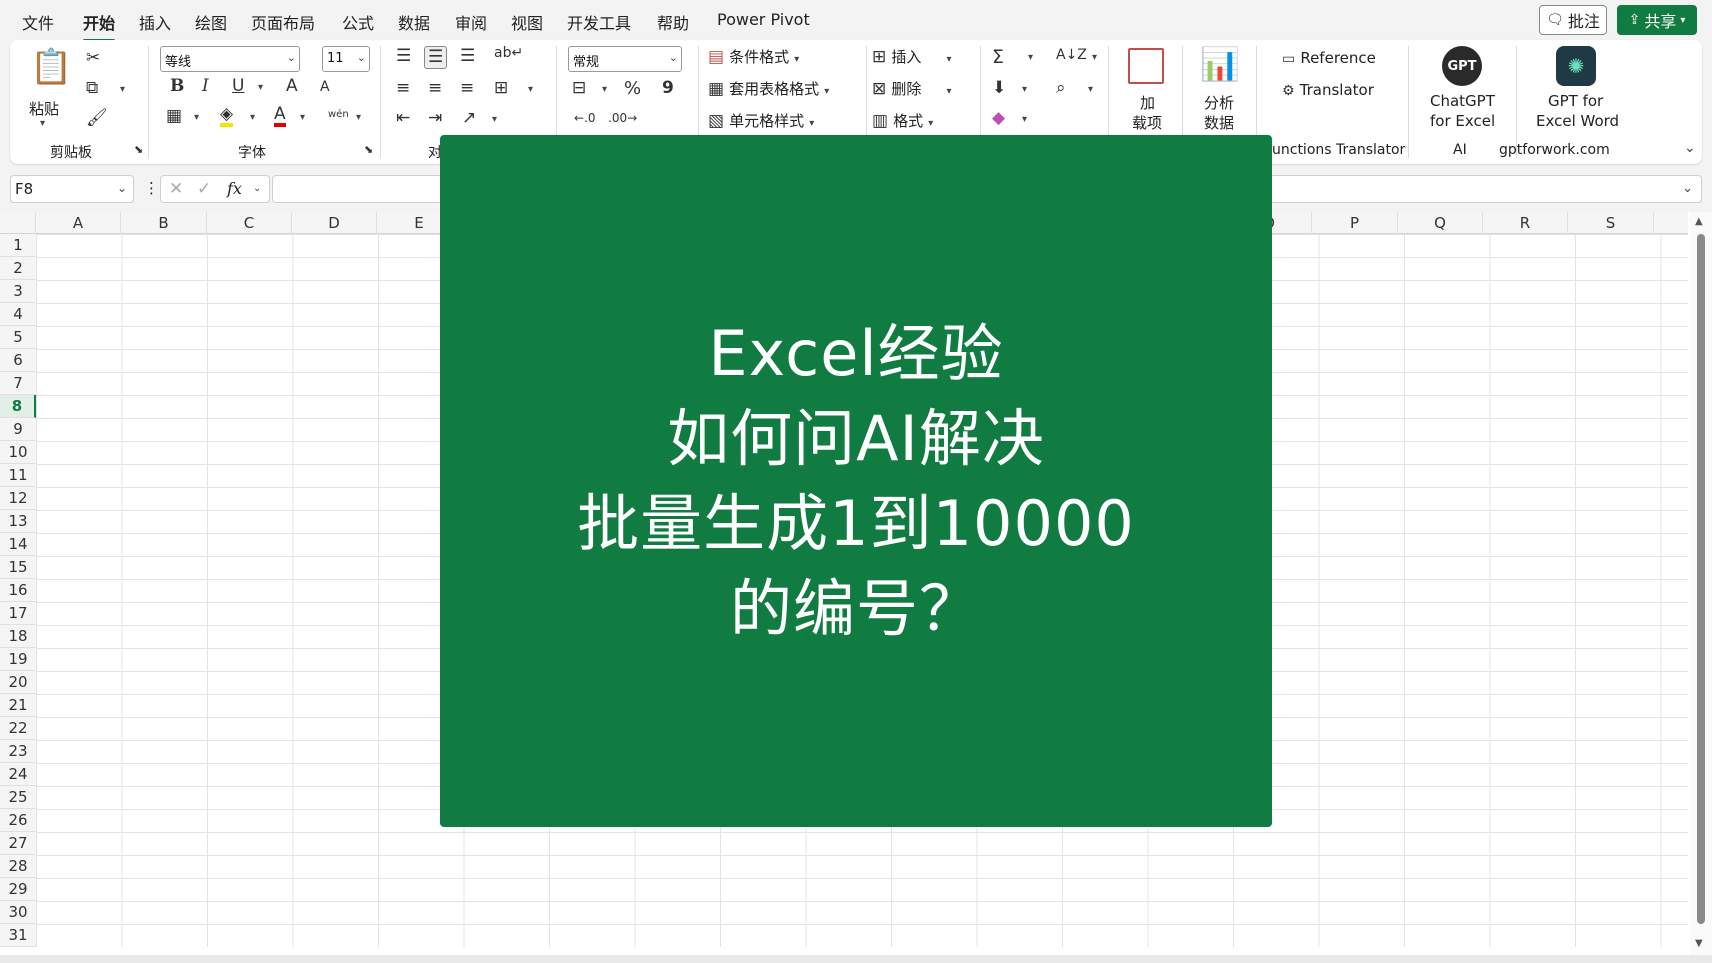 This screenshot has width=1712, height=963. Describe the element at coordinates (38, 22) in the screenshot. I see `tab-file: 文件` at that location.